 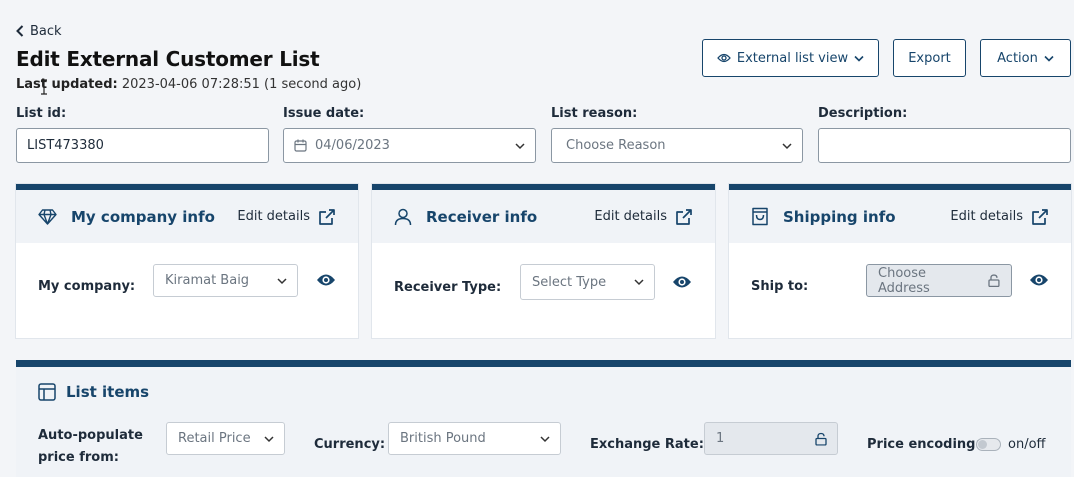 I want to click on issue-date-label: Issue date:, so click(x=324, y=113).